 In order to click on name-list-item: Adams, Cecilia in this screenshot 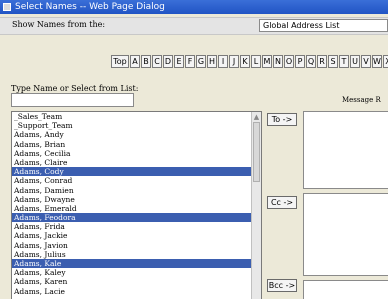, I will do `click(136, 153)`.